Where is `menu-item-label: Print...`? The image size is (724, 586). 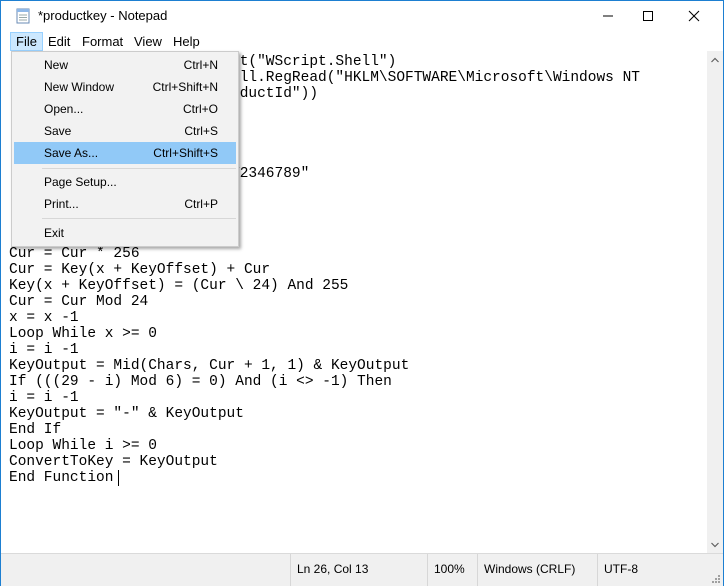
menu-item-label: Print... is located at coordinates (61, 204).